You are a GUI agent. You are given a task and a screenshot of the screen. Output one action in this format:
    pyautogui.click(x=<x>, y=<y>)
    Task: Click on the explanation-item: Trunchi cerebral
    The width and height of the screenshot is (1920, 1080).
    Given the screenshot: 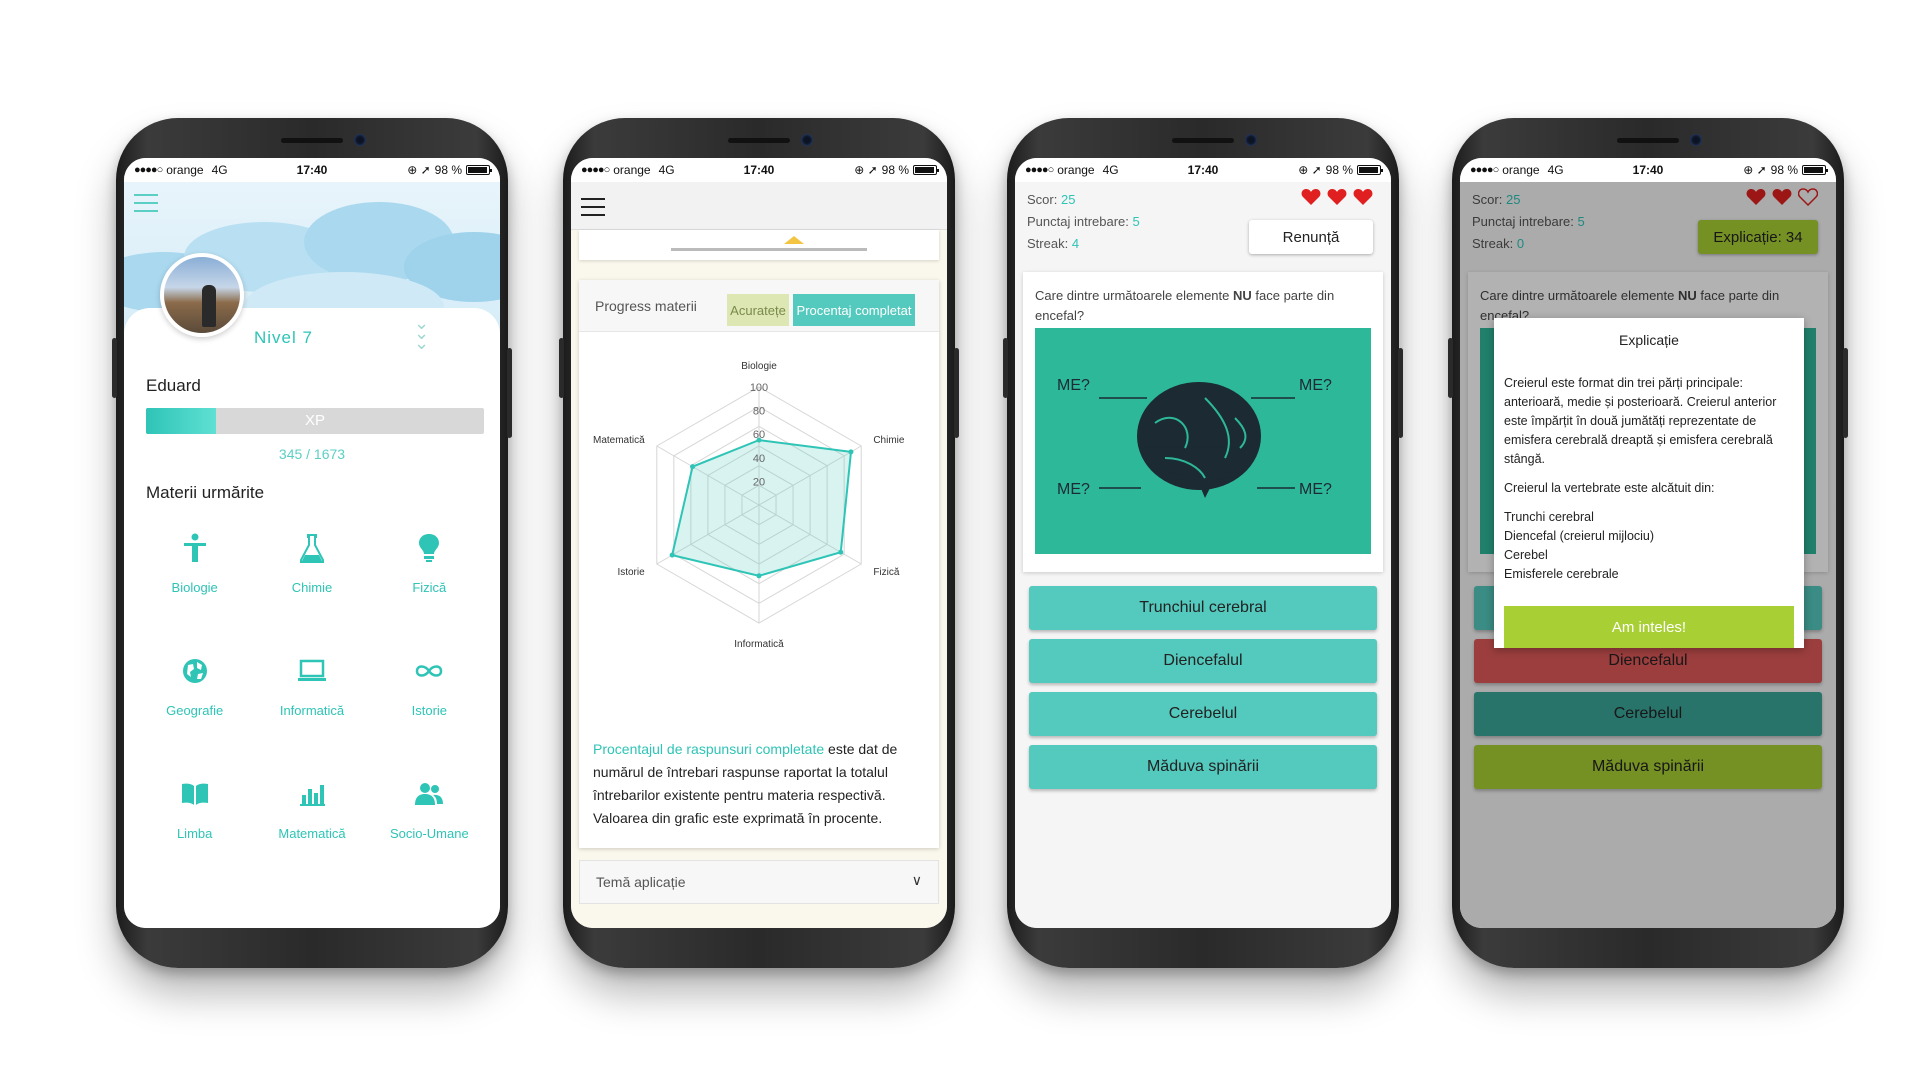 What is the action you would take?
    pyautogui.click(x=1549, y=517)
    